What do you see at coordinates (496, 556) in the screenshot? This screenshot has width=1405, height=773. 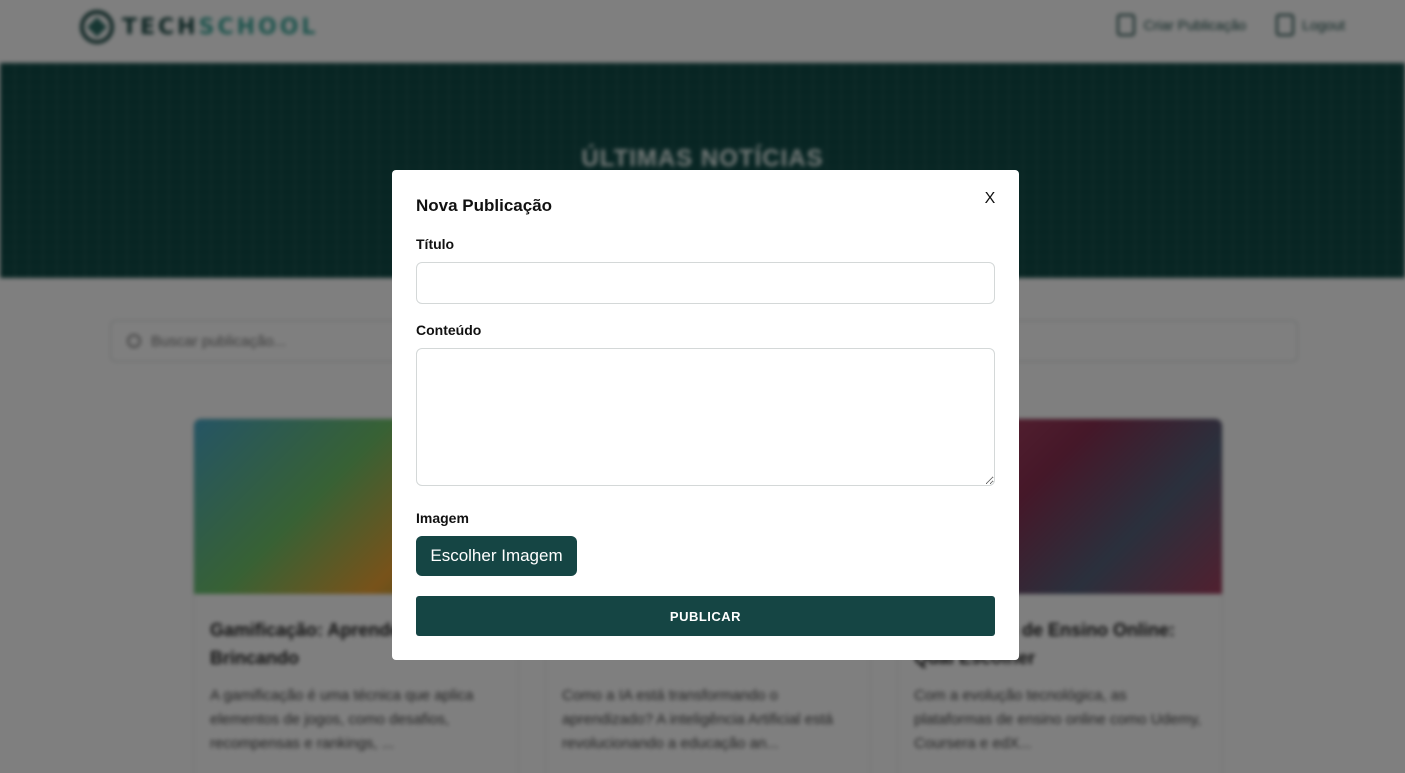 I see `choose-image-button: Escolher Imagem` at bounding box center [496, 556].